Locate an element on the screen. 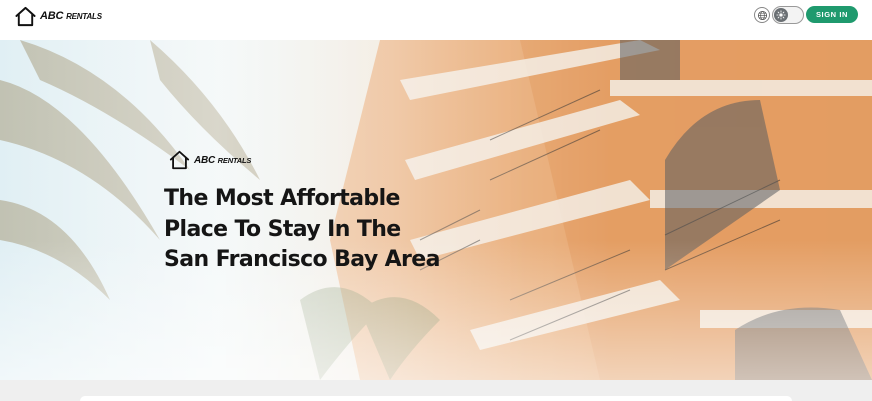 This screenshot has height=401, width=872. brand-name: ABC RENTALS is located at coordinates (71, 16).